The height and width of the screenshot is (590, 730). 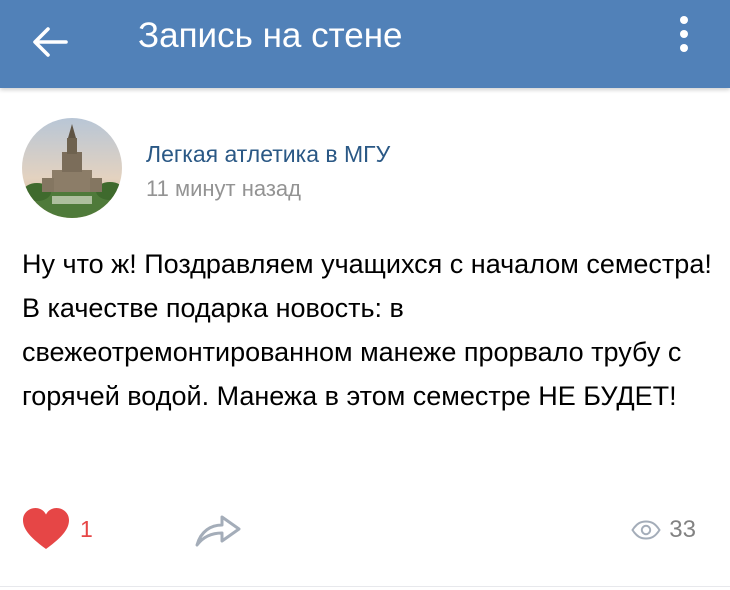 What do you see at coordinates (270, 35) in the screenshot?
I see `page-title: Запись на стене` at bounding box center [270, 35].